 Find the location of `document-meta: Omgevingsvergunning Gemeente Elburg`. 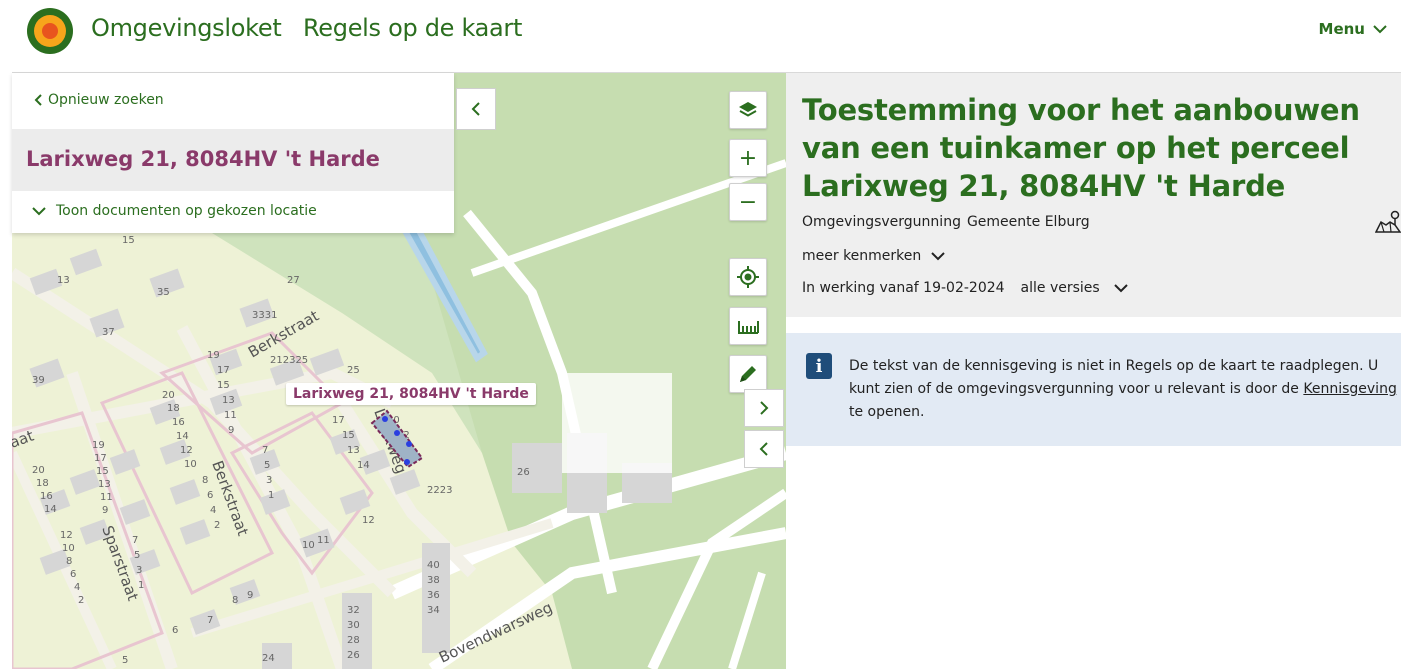

document-meta: Omgevingsvergunning Gemeente Elburg is located at coordinates (946, 222).